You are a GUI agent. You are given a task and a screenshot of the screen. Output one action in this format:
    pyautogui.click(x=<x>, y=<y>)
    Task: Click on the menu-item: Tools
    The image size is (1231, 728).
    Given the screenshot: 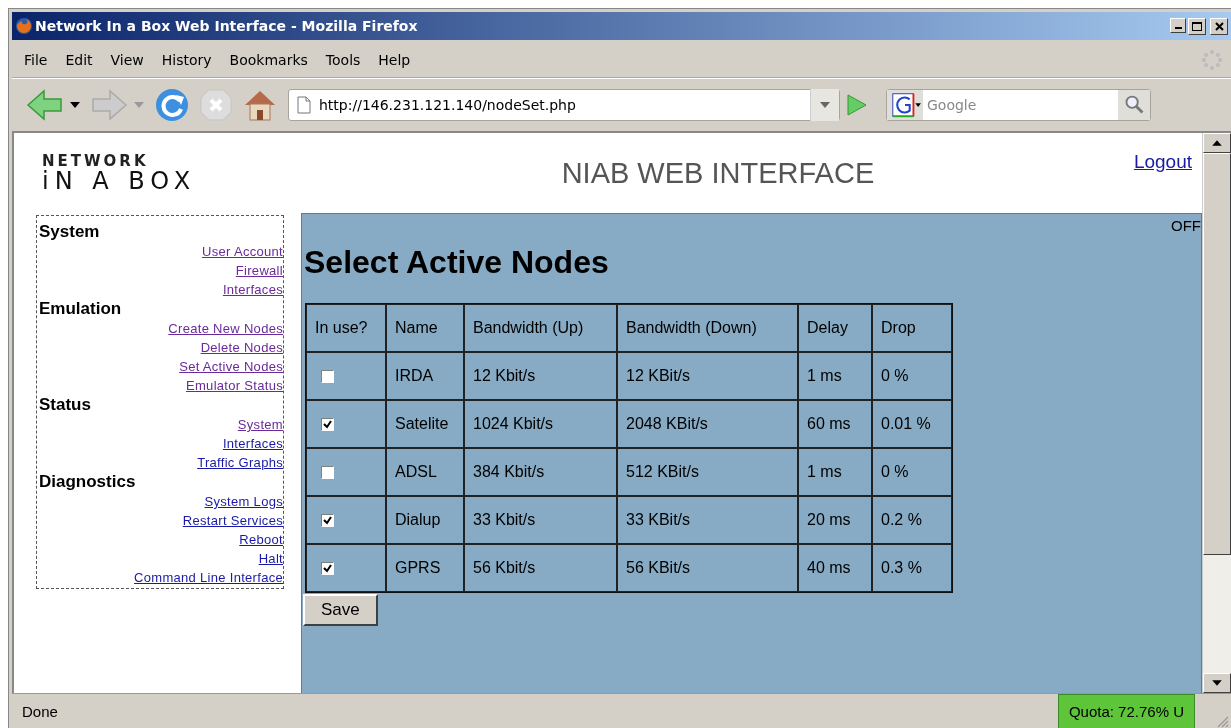 What is the action you would take?
    pyautogui.click(x=345, y=60)
    